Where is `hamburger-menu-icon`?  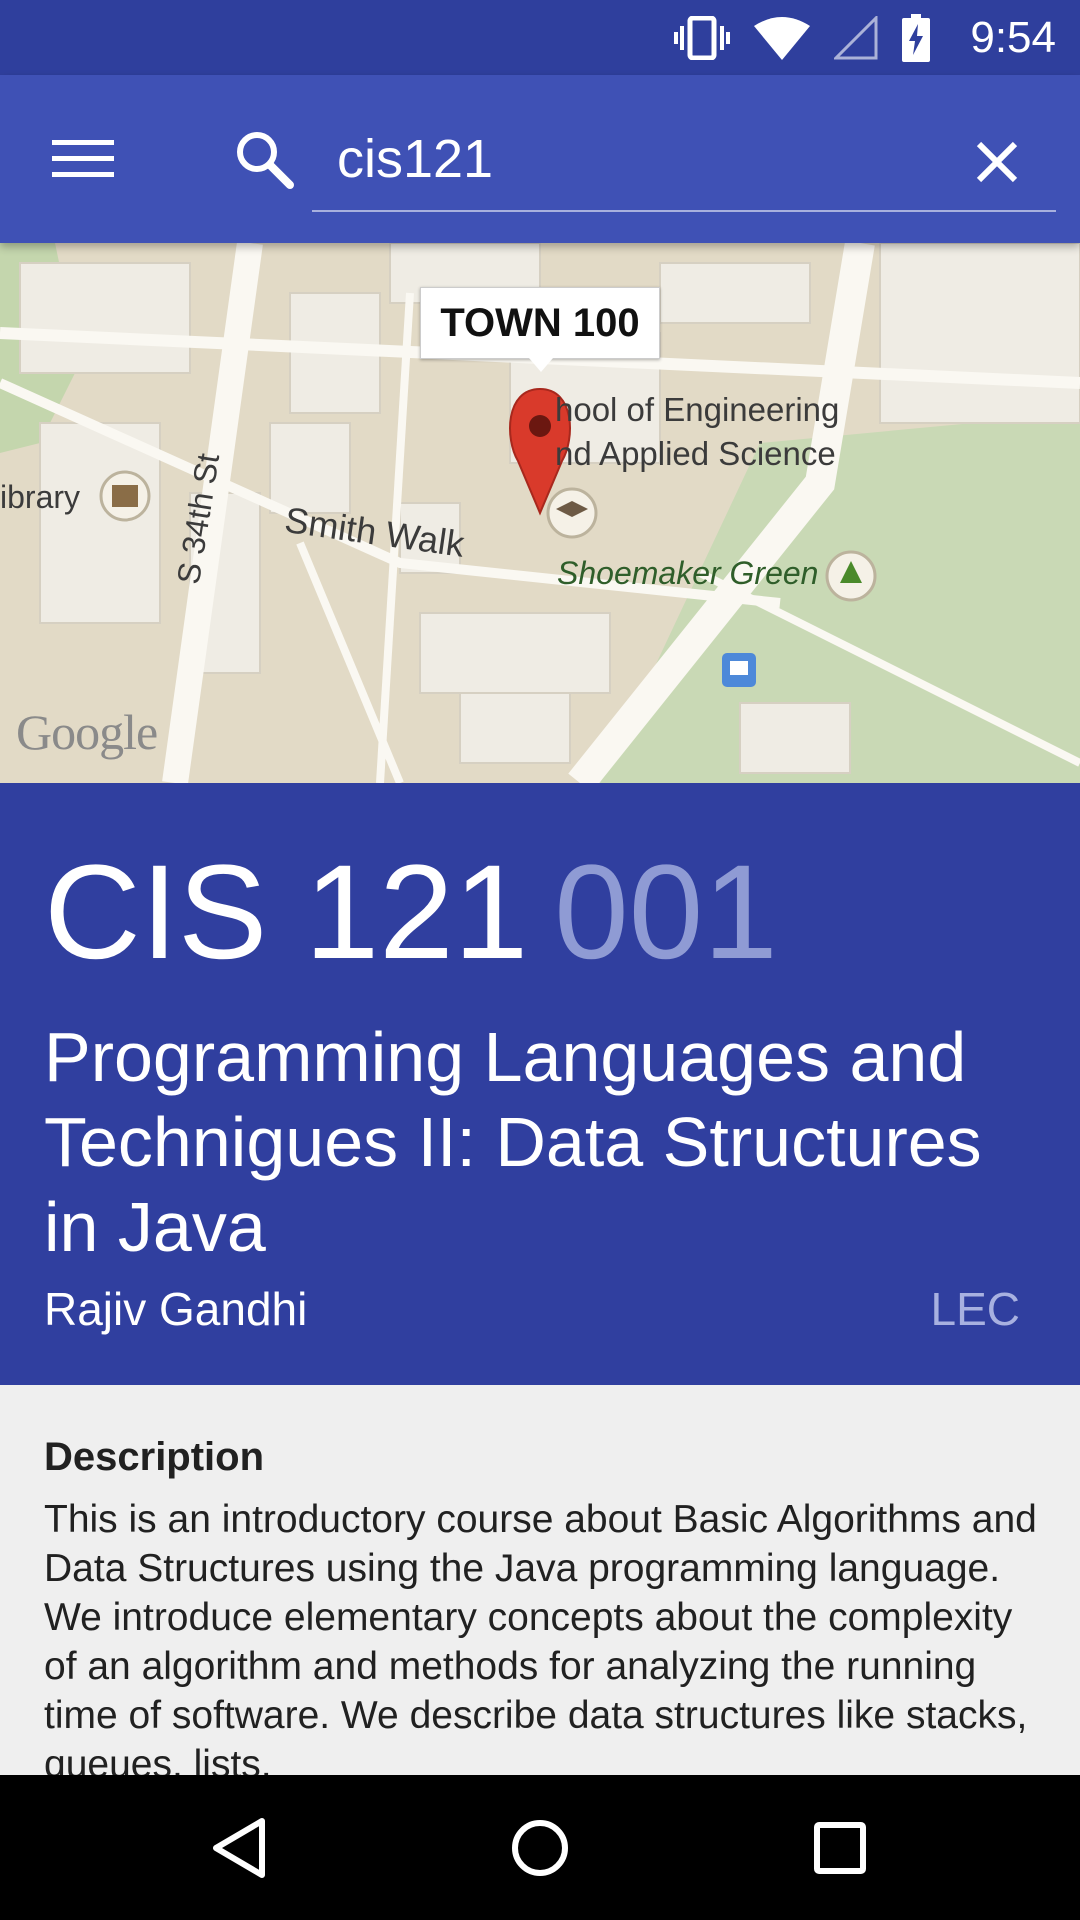 hamburger-menu-icon is located at coordinates (83, 159).